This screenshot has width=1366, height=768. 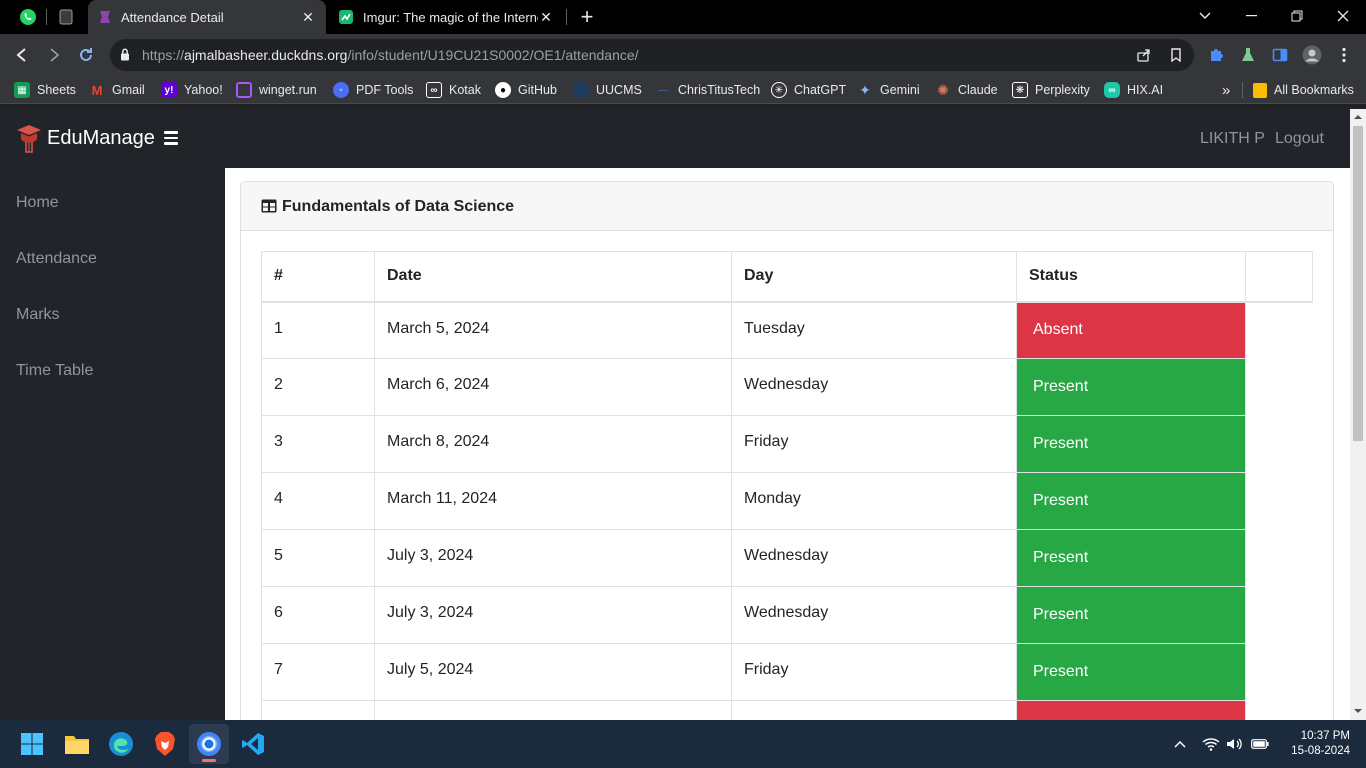 What do you see at coordinates (808, 90) in the screenshot?
I see `bookmark-chatgpt: ✳ ChatGPT` at bounding box center [808, 90].